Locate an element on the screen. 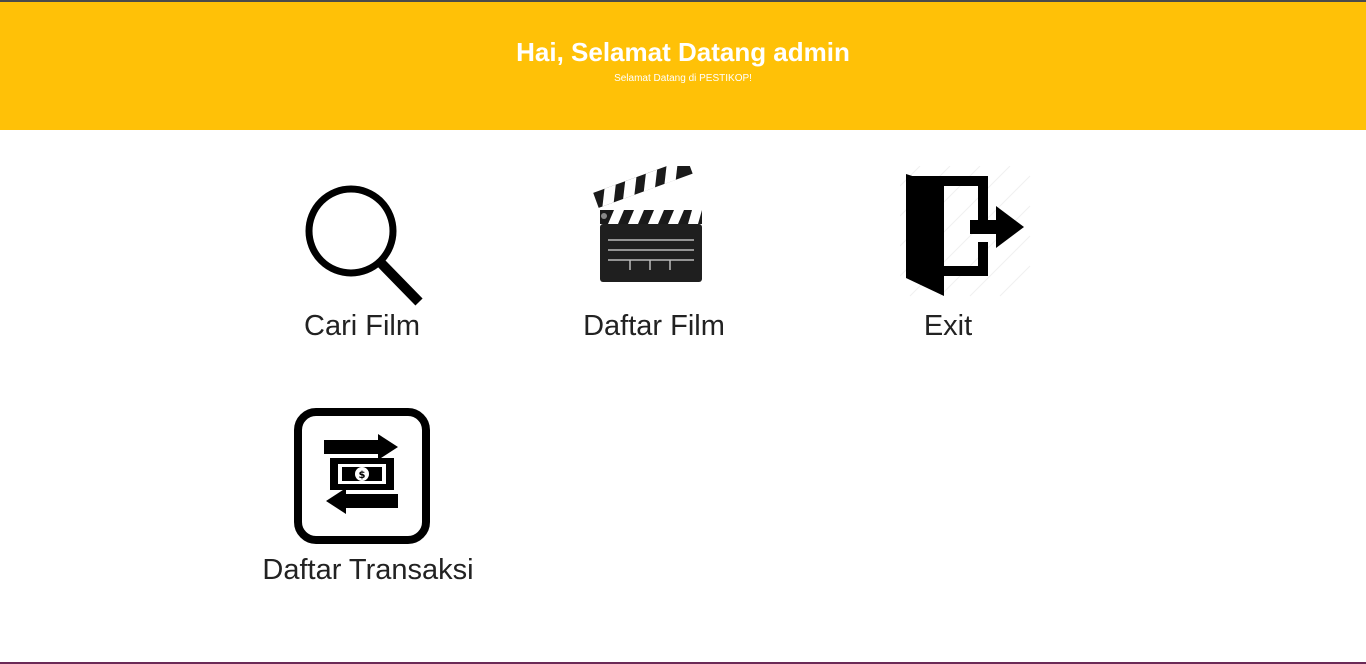  menu-item-label: Daftar Transaksi is located at coordinates (368, 570).